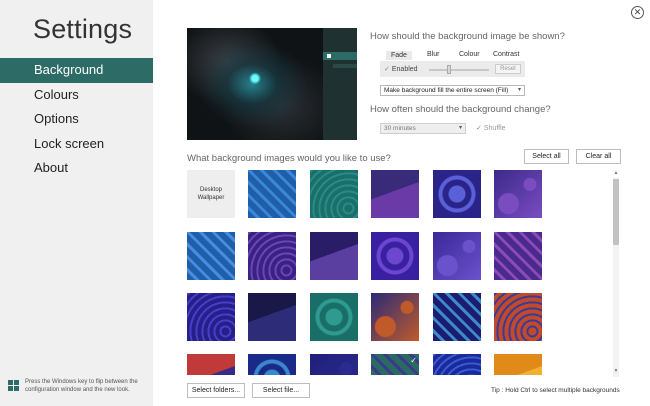  What do you see at coordinates (76, 144) in the screenshot?
I see `sidebar-item-lock-screen: Lock screen` at bounding box center [76, 144].